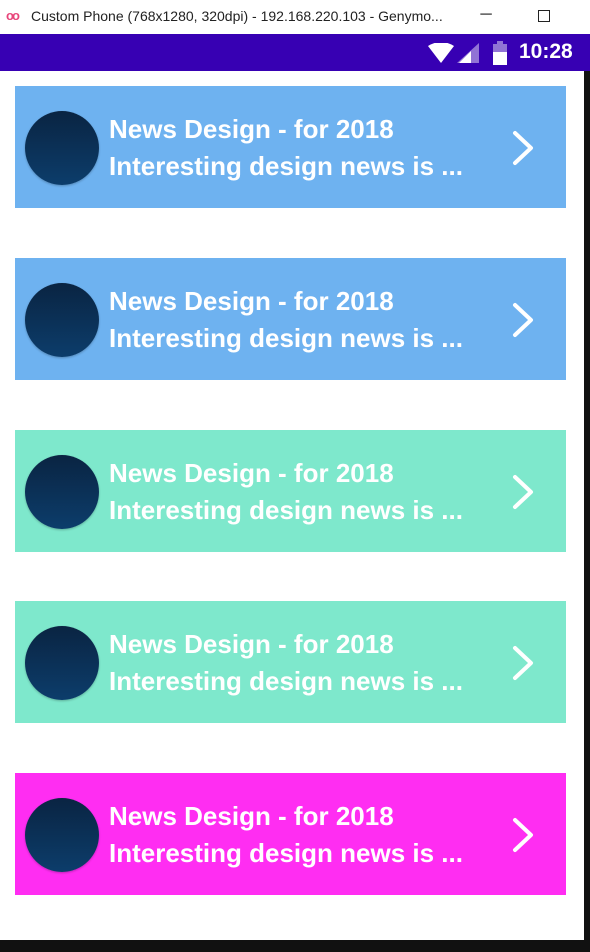 Image resolution: width=590 pixels, height=952 pixels. I want to click on battery-icon, so click(500, 53).